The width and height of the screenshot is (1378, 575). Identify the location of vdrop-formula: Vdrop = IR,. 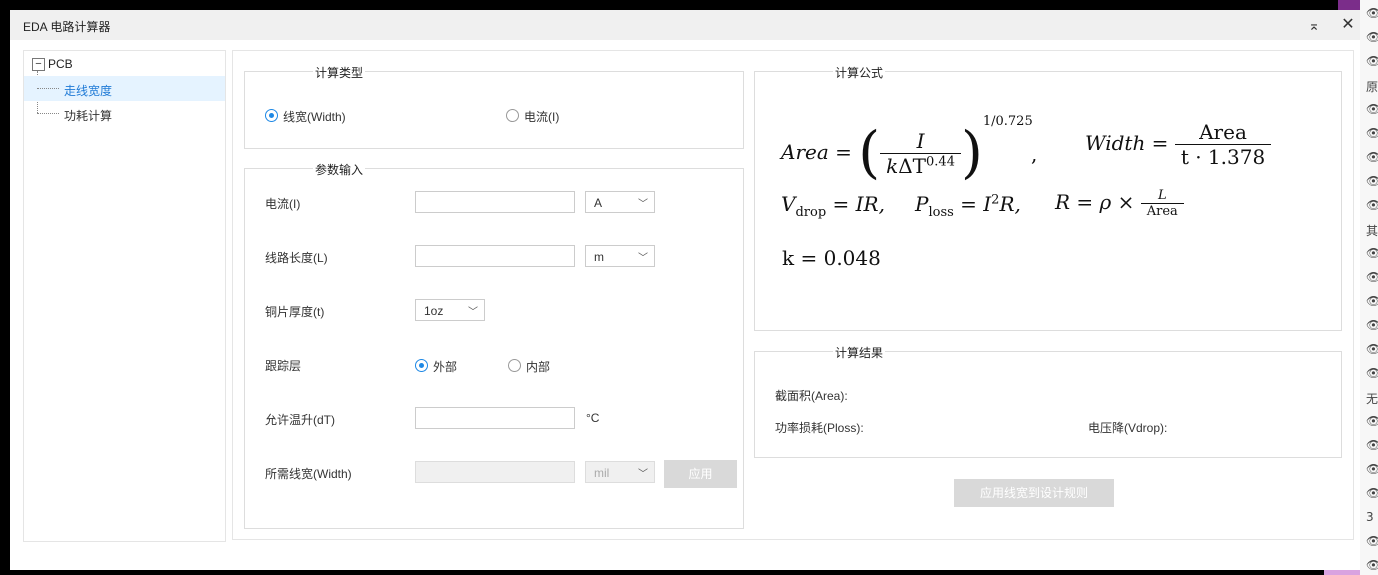
(833, 206).